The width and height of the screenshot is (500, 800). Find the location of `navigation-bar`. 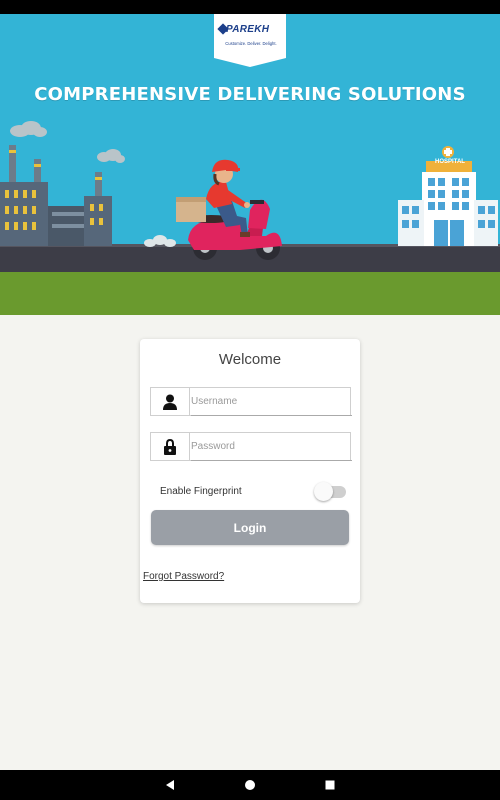

navigation-bar is located at coordinates (250, 785).